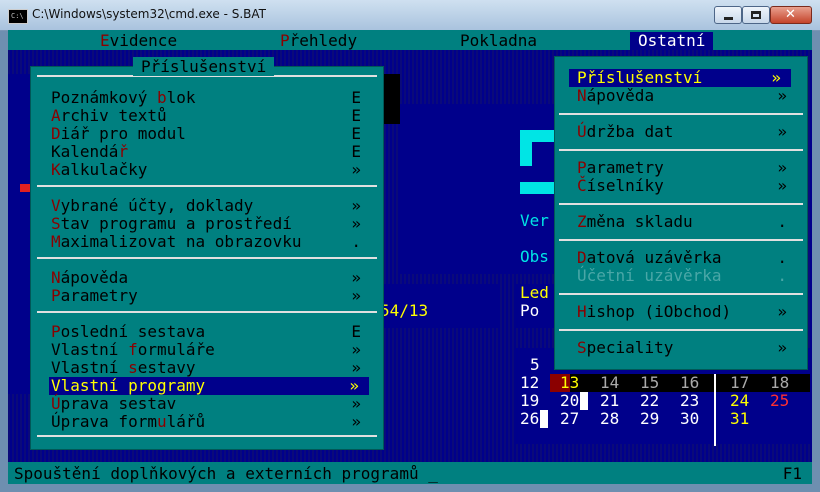 This screenshot has height=492, width=820. Describe the element at coordinates (569, 383) in the screenshot. I see `calendar-day: 13` at that location.